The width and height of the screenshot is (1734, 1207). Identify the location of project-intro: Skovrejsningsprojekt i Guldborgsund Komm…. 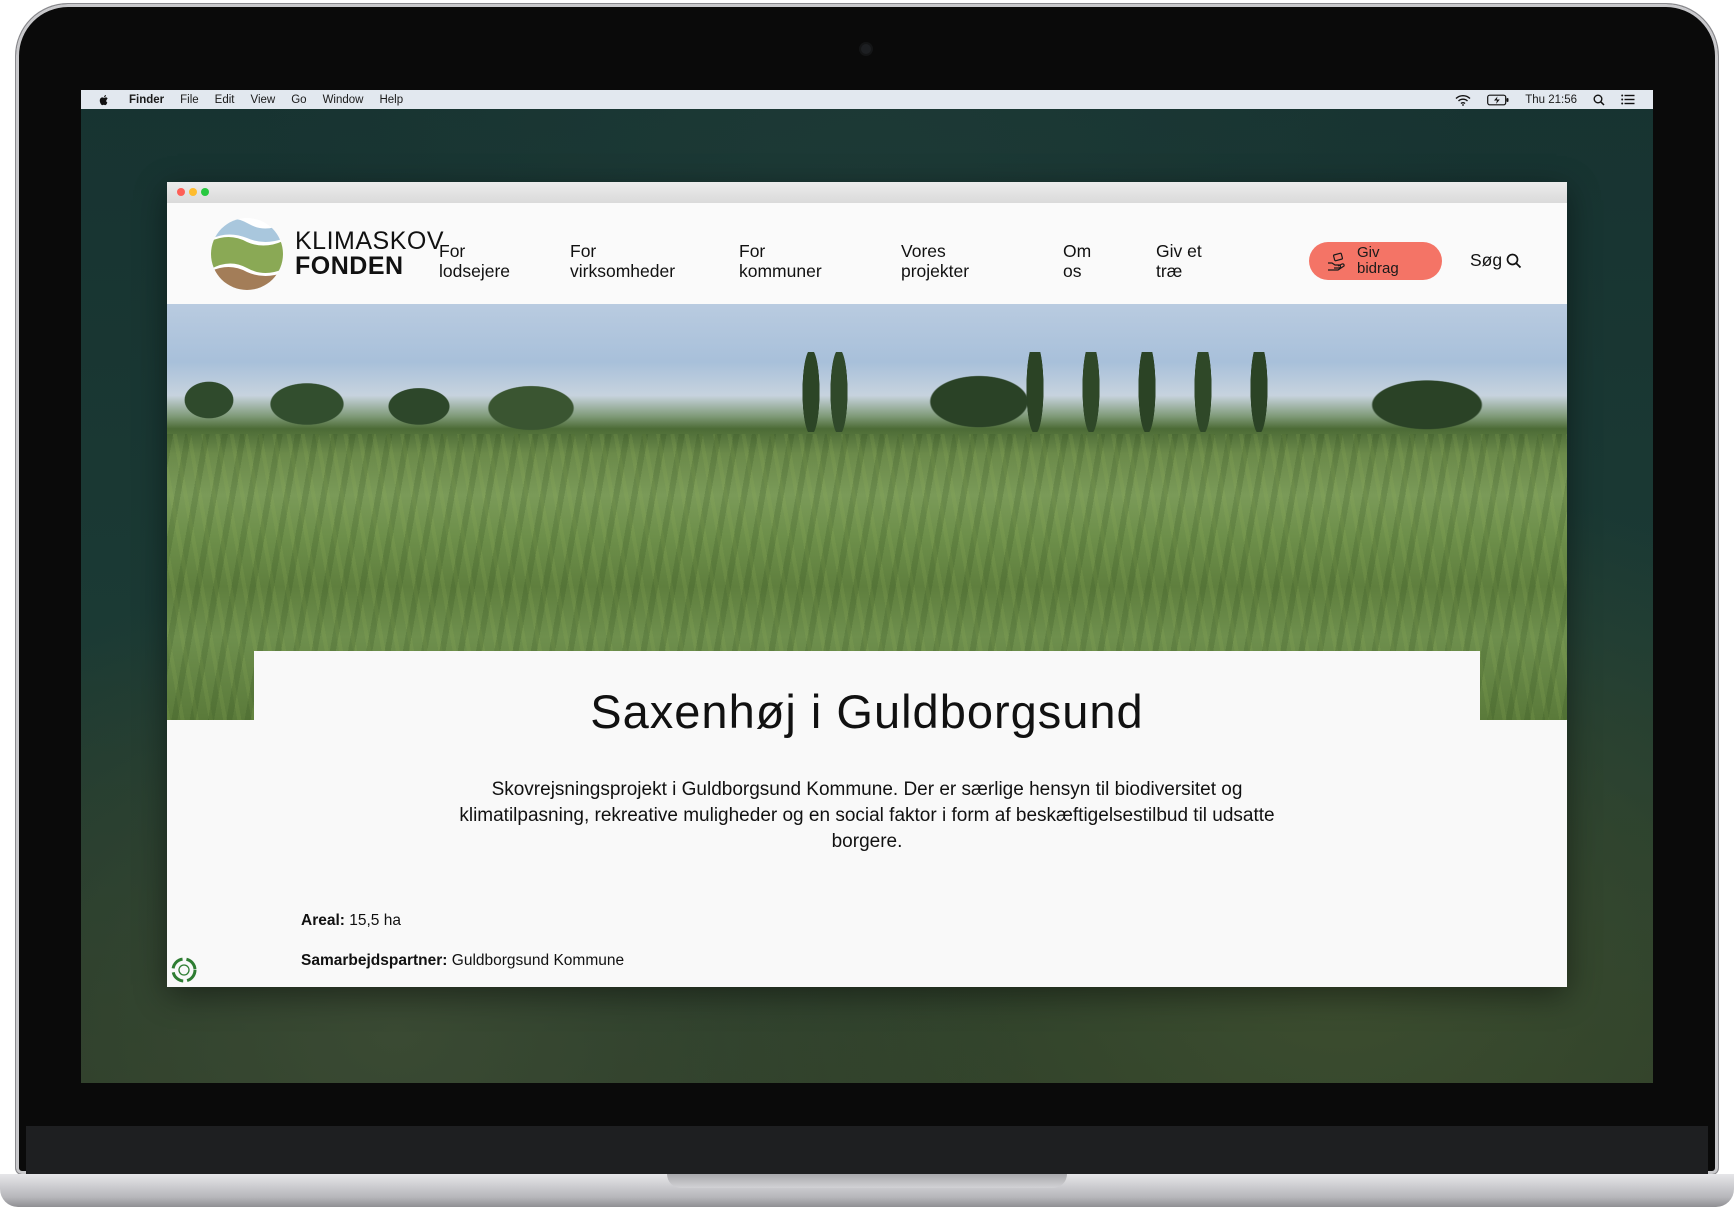
(867, 815).